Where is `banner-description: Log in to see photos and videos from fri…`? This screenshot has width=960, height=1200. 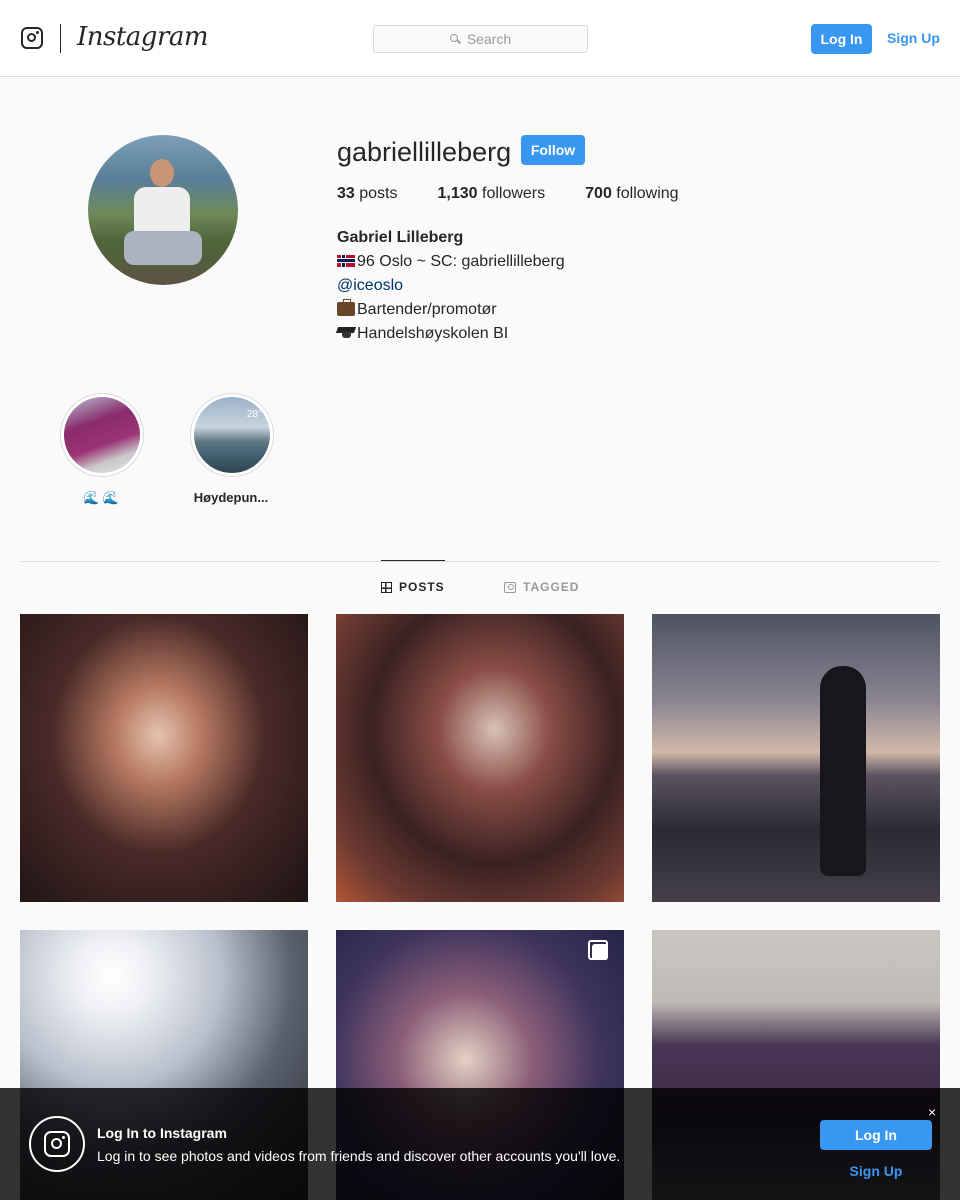
banner-description: Log in to see photos and videos from fri… is located at coordinates (359, 1156).